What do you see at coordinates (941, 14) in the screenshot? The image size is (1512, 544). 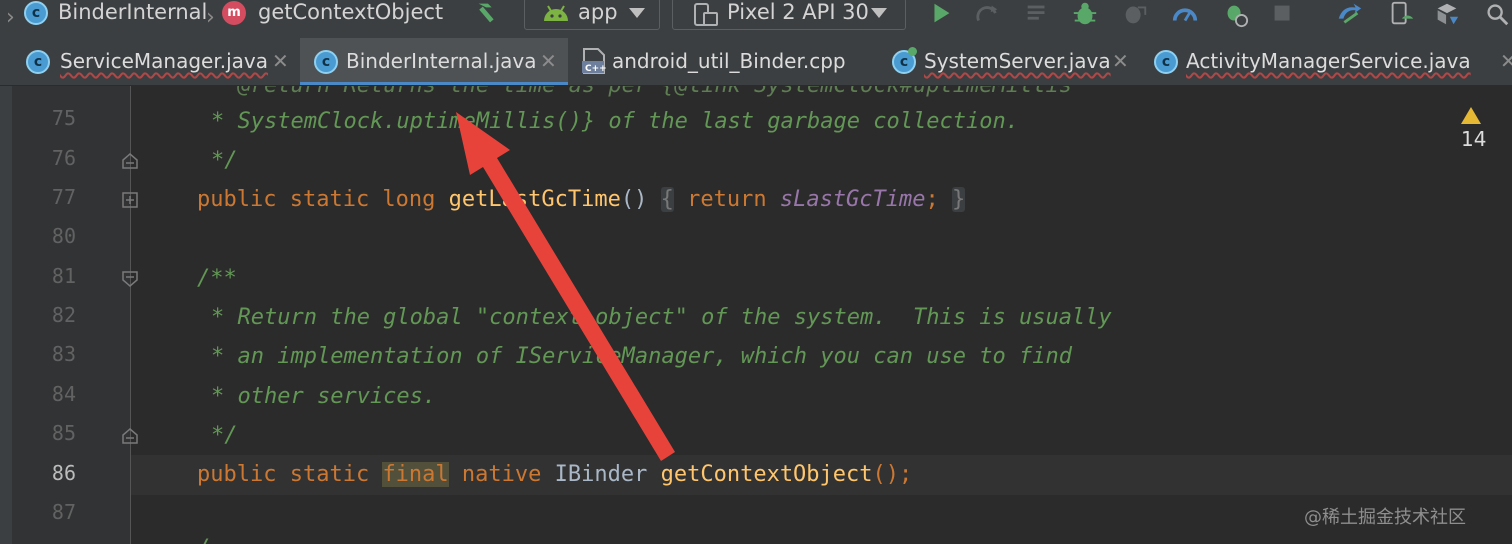 I see `run-icon` at bounding box center [941, 14].